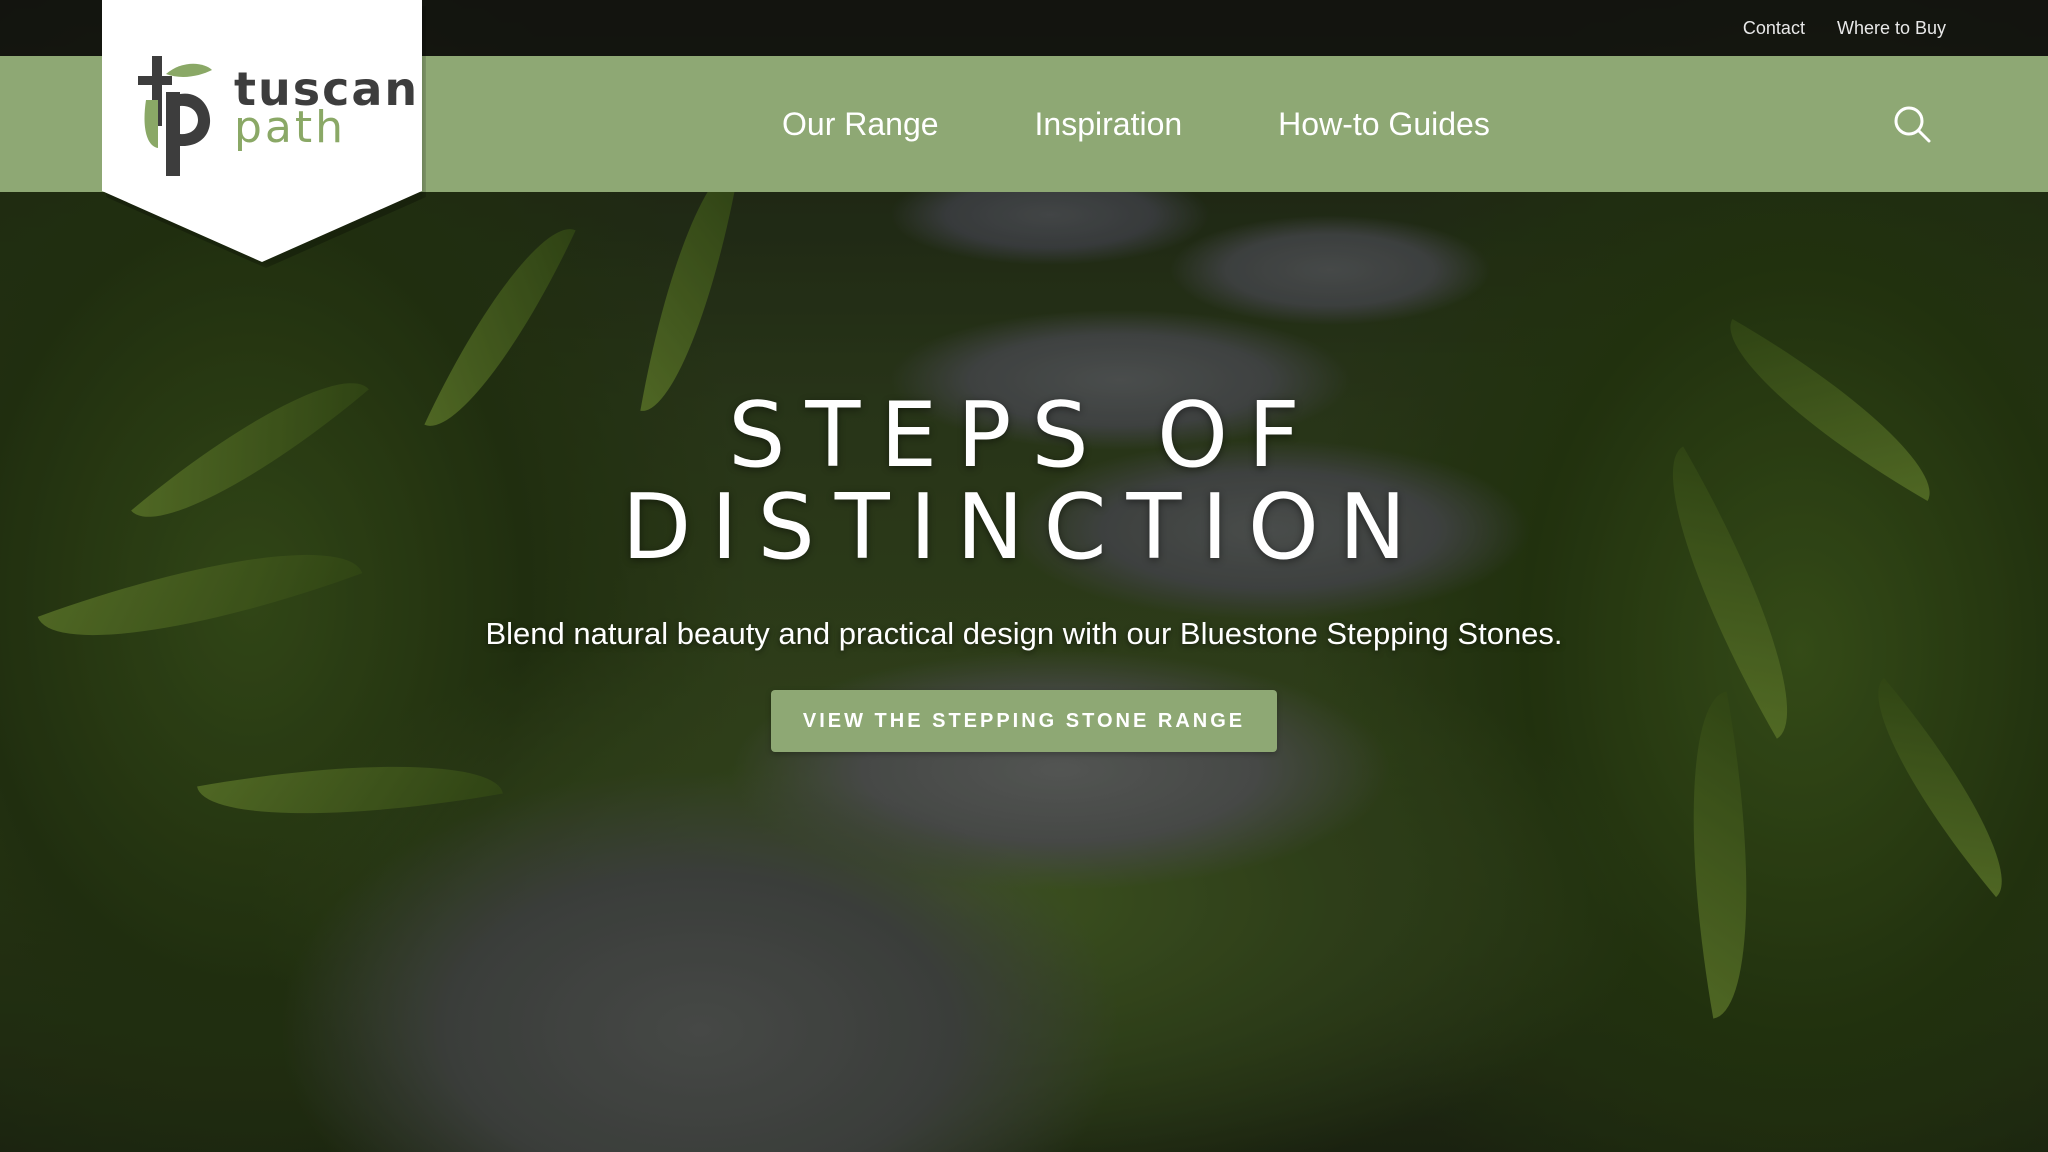  What do you see at coordinates (1024, 527) in the screenshot?
I see `hero-title-line-2: DISTINCTION` at bounding box center [1024, 527].